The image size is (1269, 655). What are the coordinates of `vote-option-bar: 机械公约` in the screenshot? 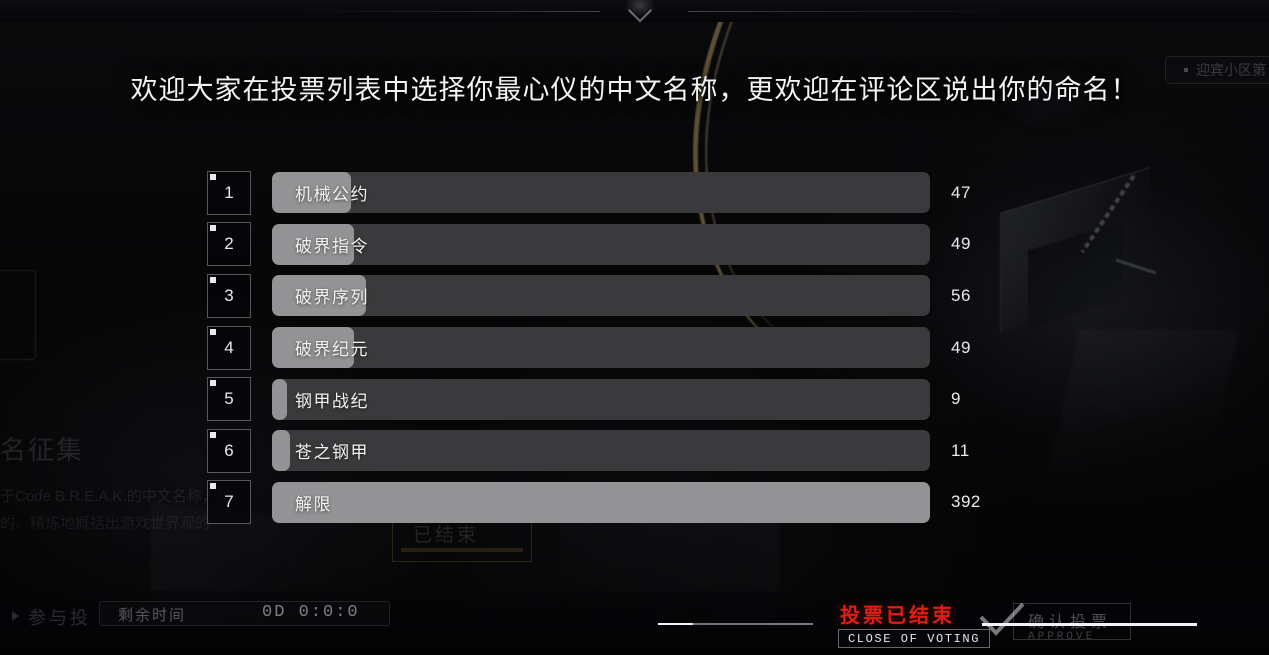 It's located at (601, 193).